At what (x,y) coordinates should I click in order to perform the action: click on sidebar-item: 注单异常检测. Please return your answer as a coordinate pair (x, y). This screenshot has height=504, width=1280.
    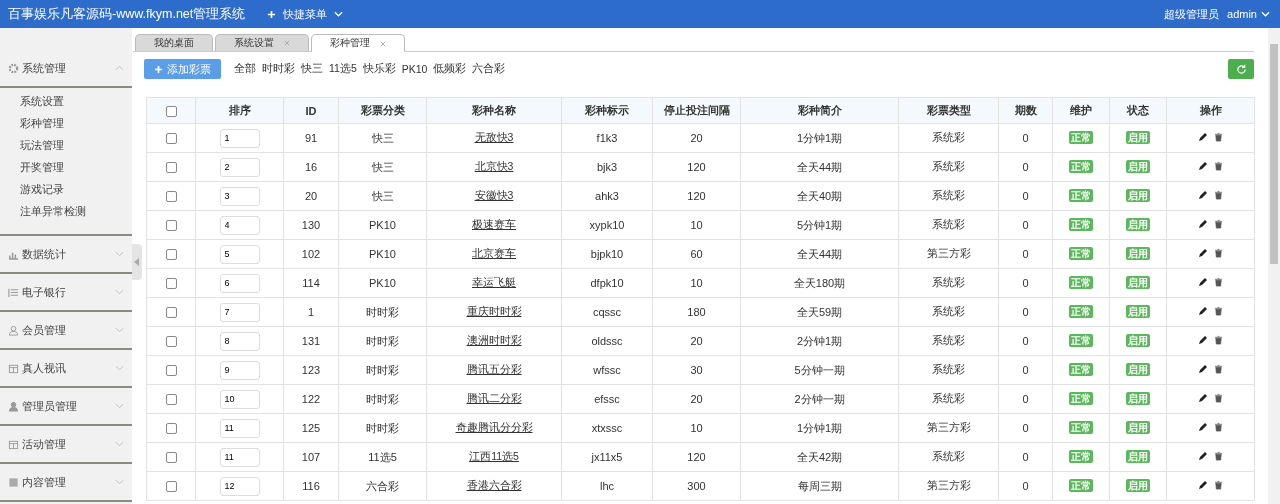
    Looking at the image, I should click on (43, 213).